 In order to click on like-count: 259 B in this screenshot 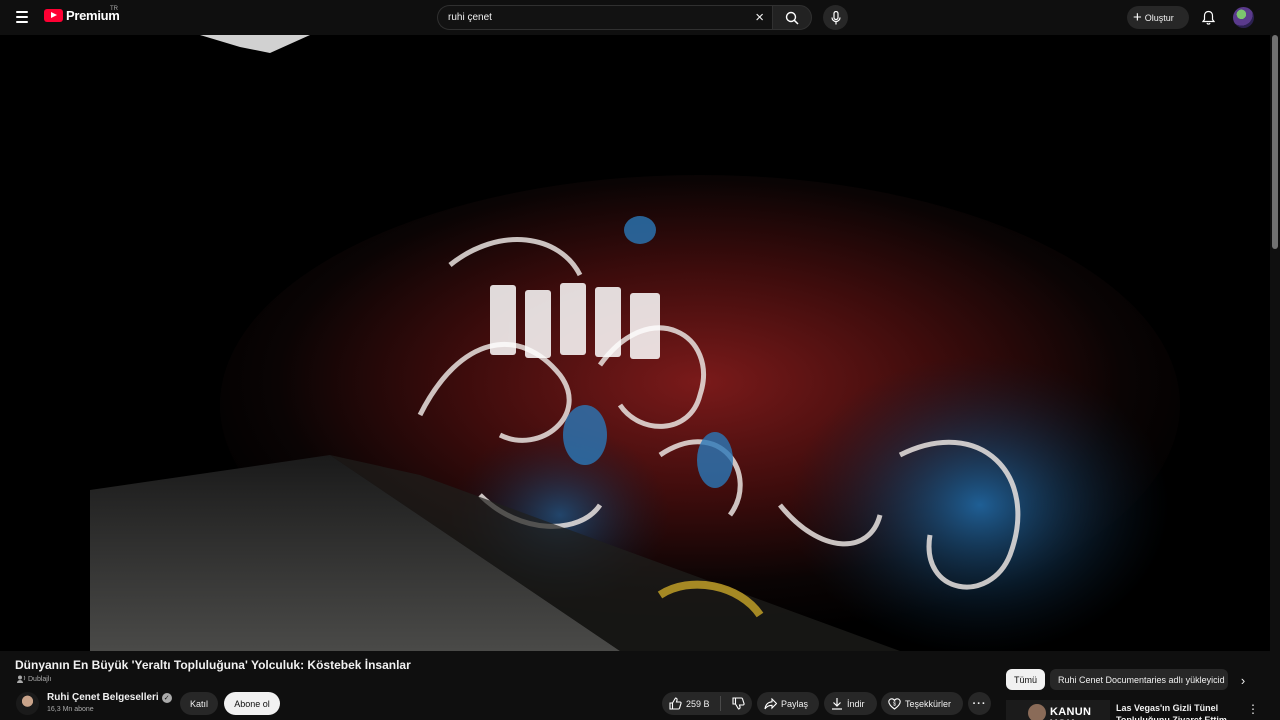, I will do `click(698, 703)`.